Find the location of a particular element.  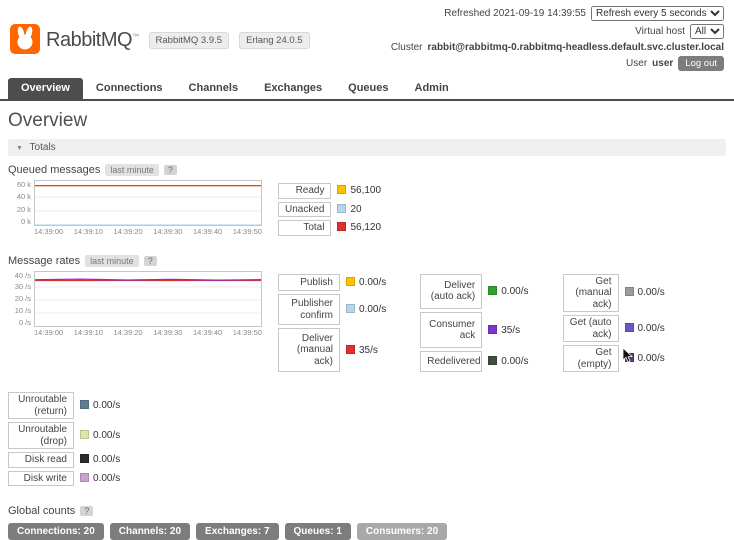

consumers-count-badge: Consumers: 20 is located at coordinates (402, 531).